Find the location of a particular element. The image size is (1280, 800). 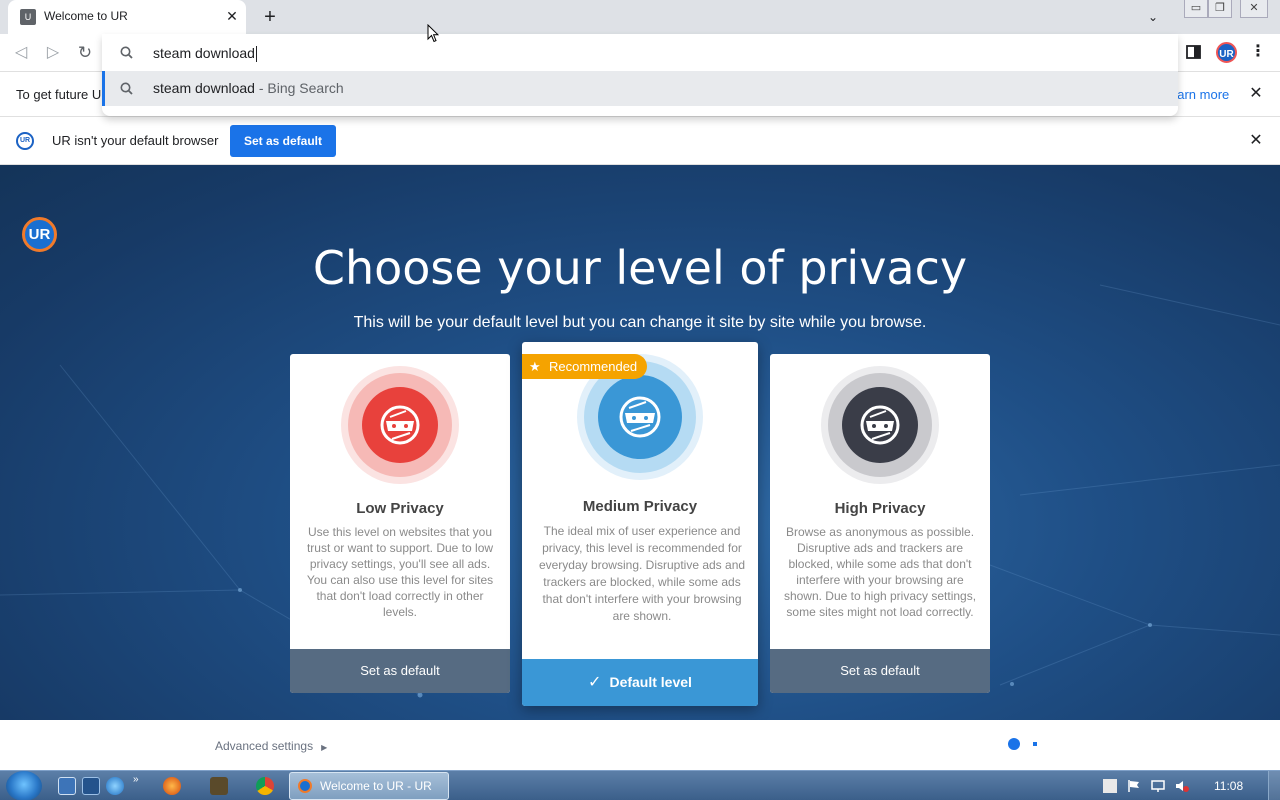

firefox-icon is located at coordinates (172, 786).